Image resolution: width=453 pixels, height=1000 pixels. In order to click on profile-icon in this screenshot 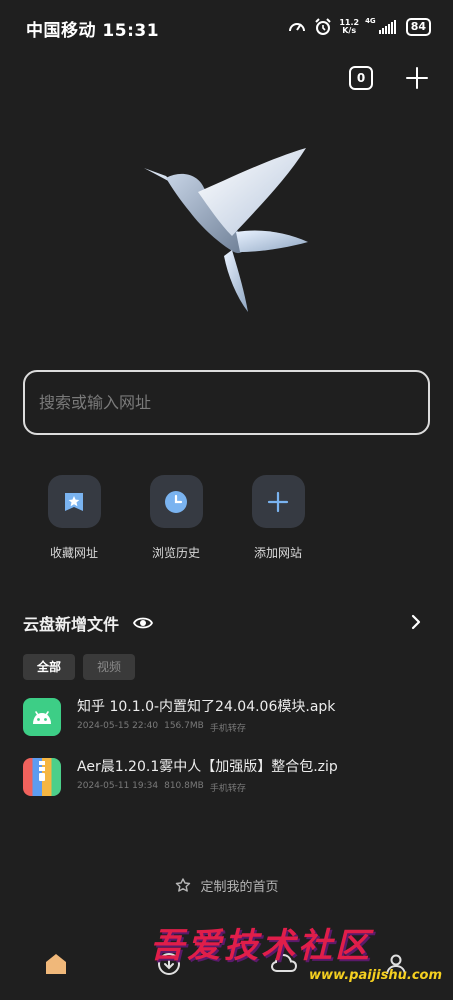, I will do `click(396, 964)`.